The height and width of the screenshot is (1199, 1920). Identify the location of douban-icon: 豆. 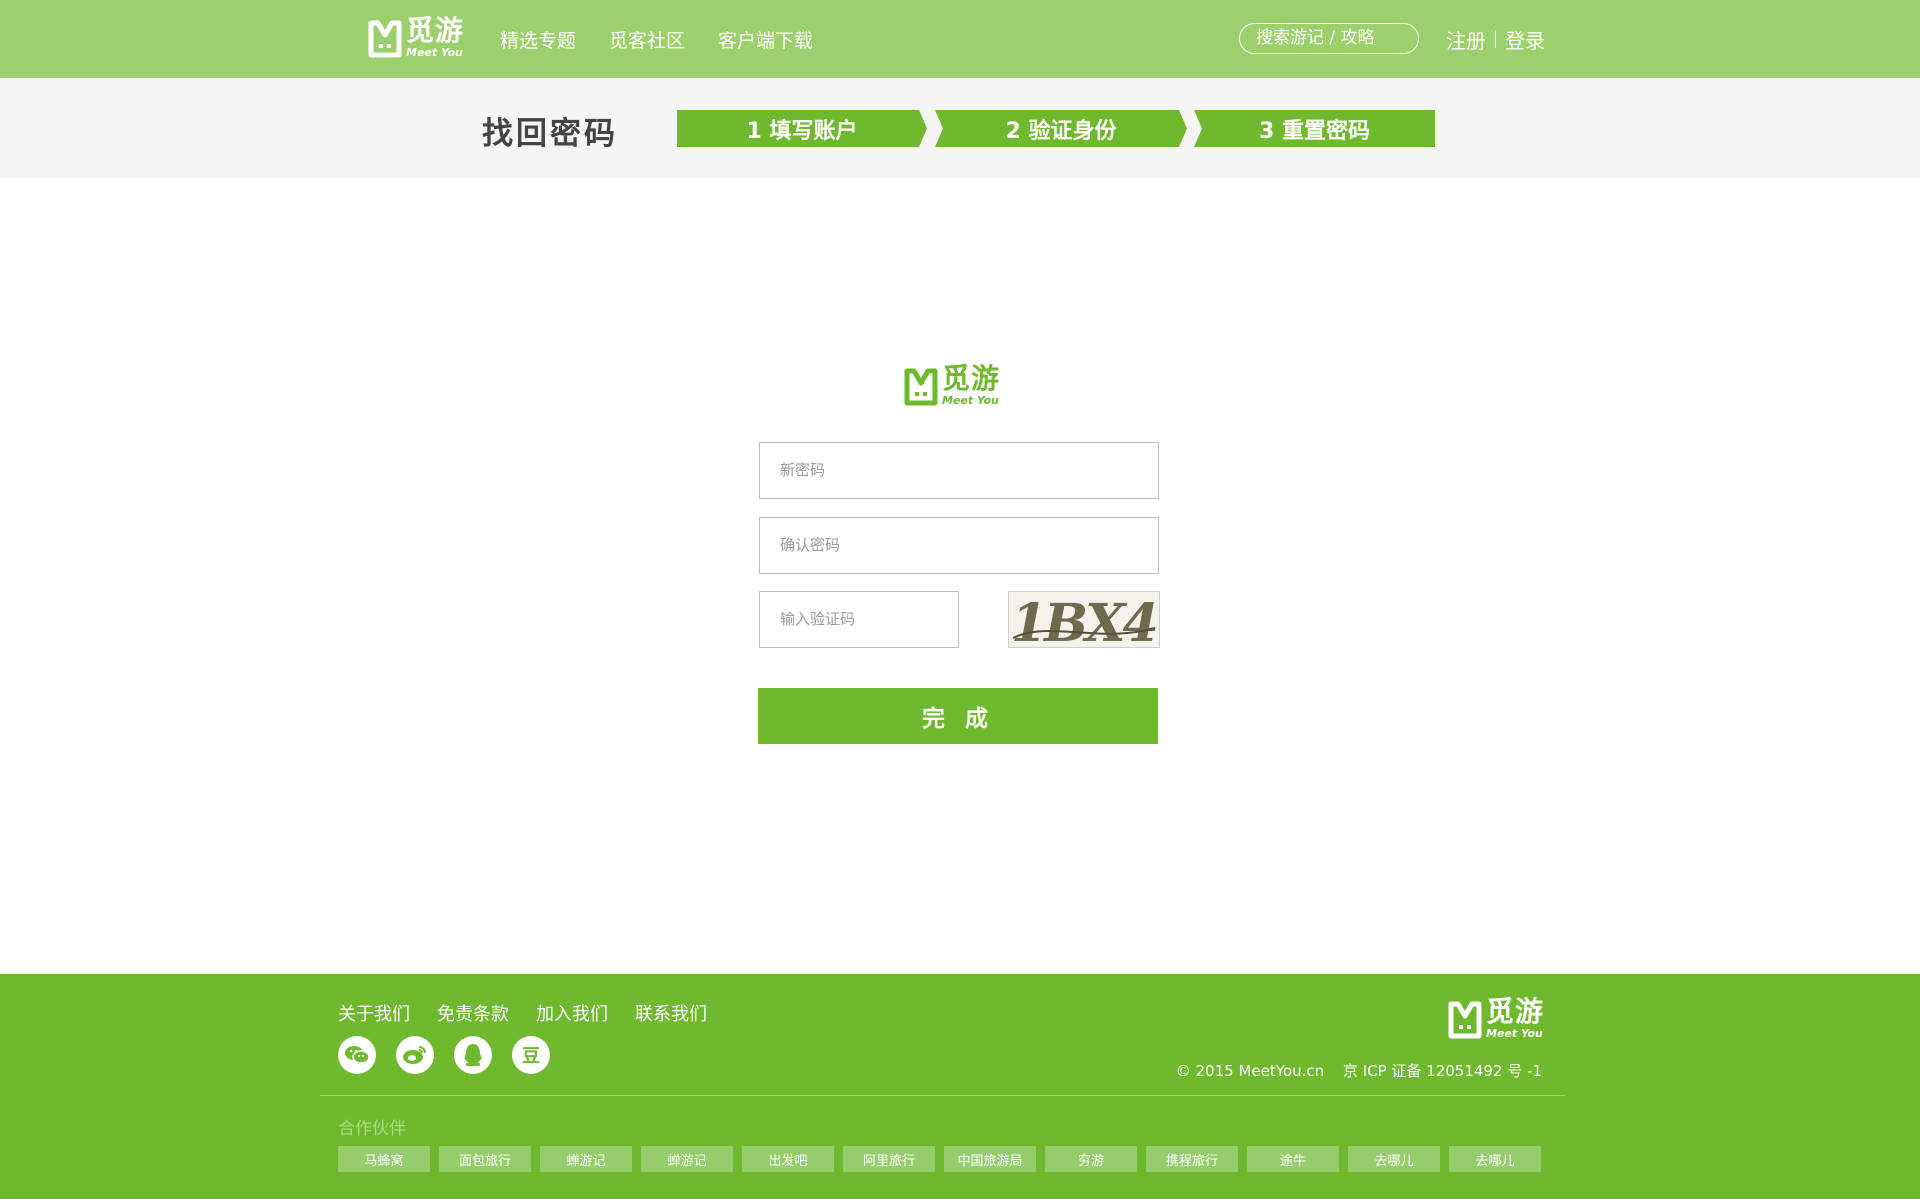
(531, 1055).